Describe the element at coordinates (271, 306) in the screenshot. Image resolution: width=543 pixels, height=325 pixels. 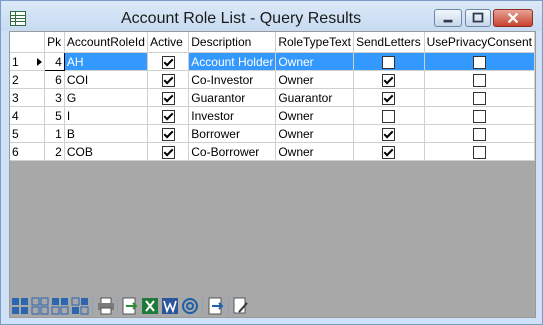
I see `bottom-toolbar` at that location.